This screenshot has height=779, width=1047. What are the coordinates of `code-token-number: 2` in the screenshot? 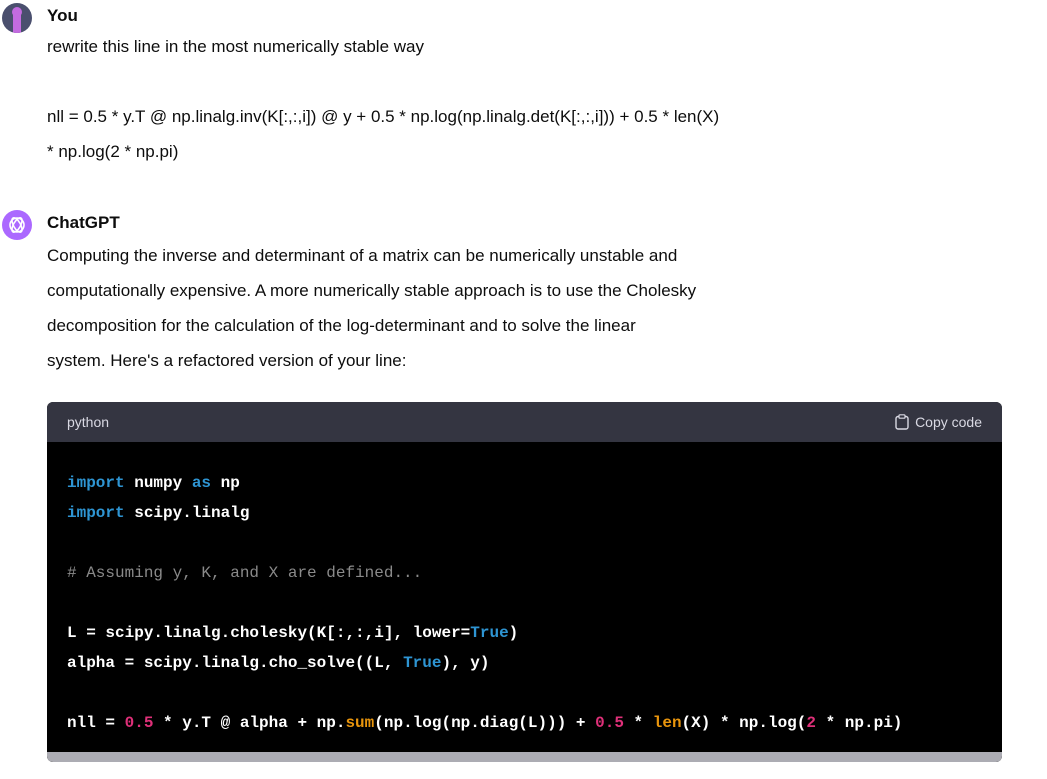 It's located at (811, 723).